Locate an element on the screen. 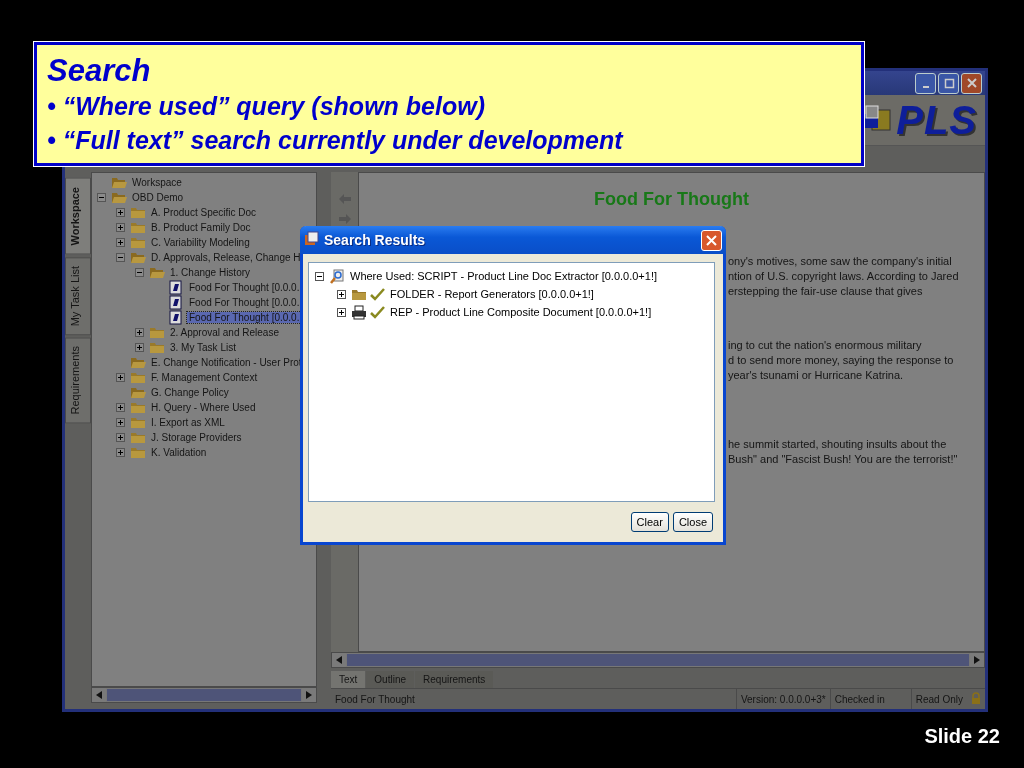 This screenshot has height=768, width=1024. tree-item: H. Query - Where Used is located at coordinates (203, 407).